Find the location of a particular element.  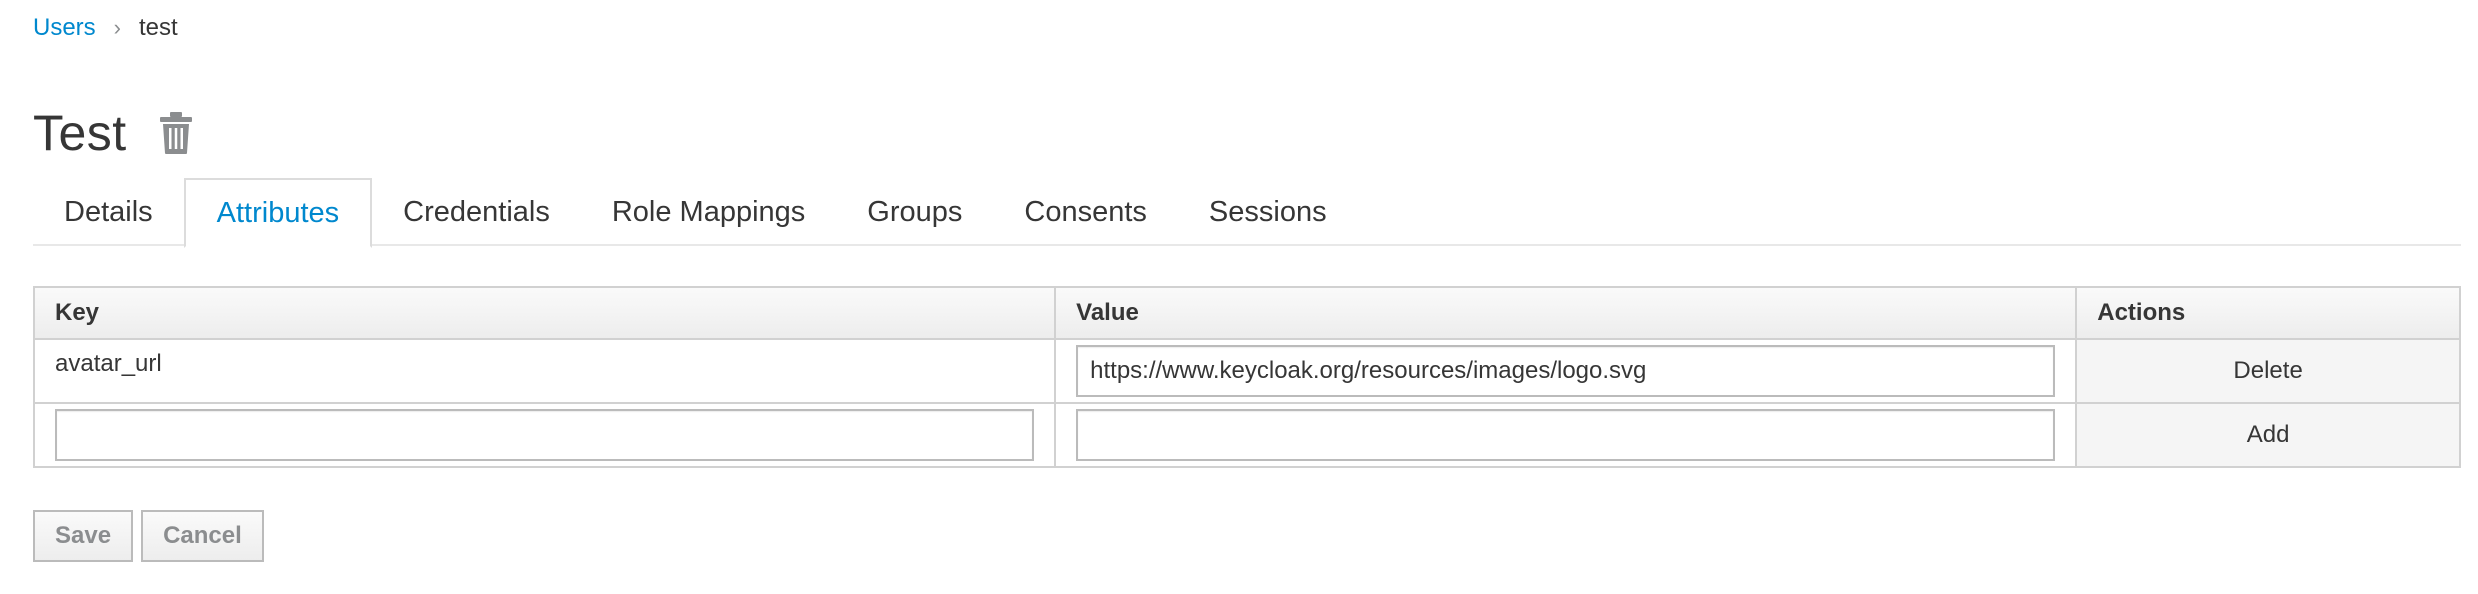

trash-icon is located at coordinates (176, 133).